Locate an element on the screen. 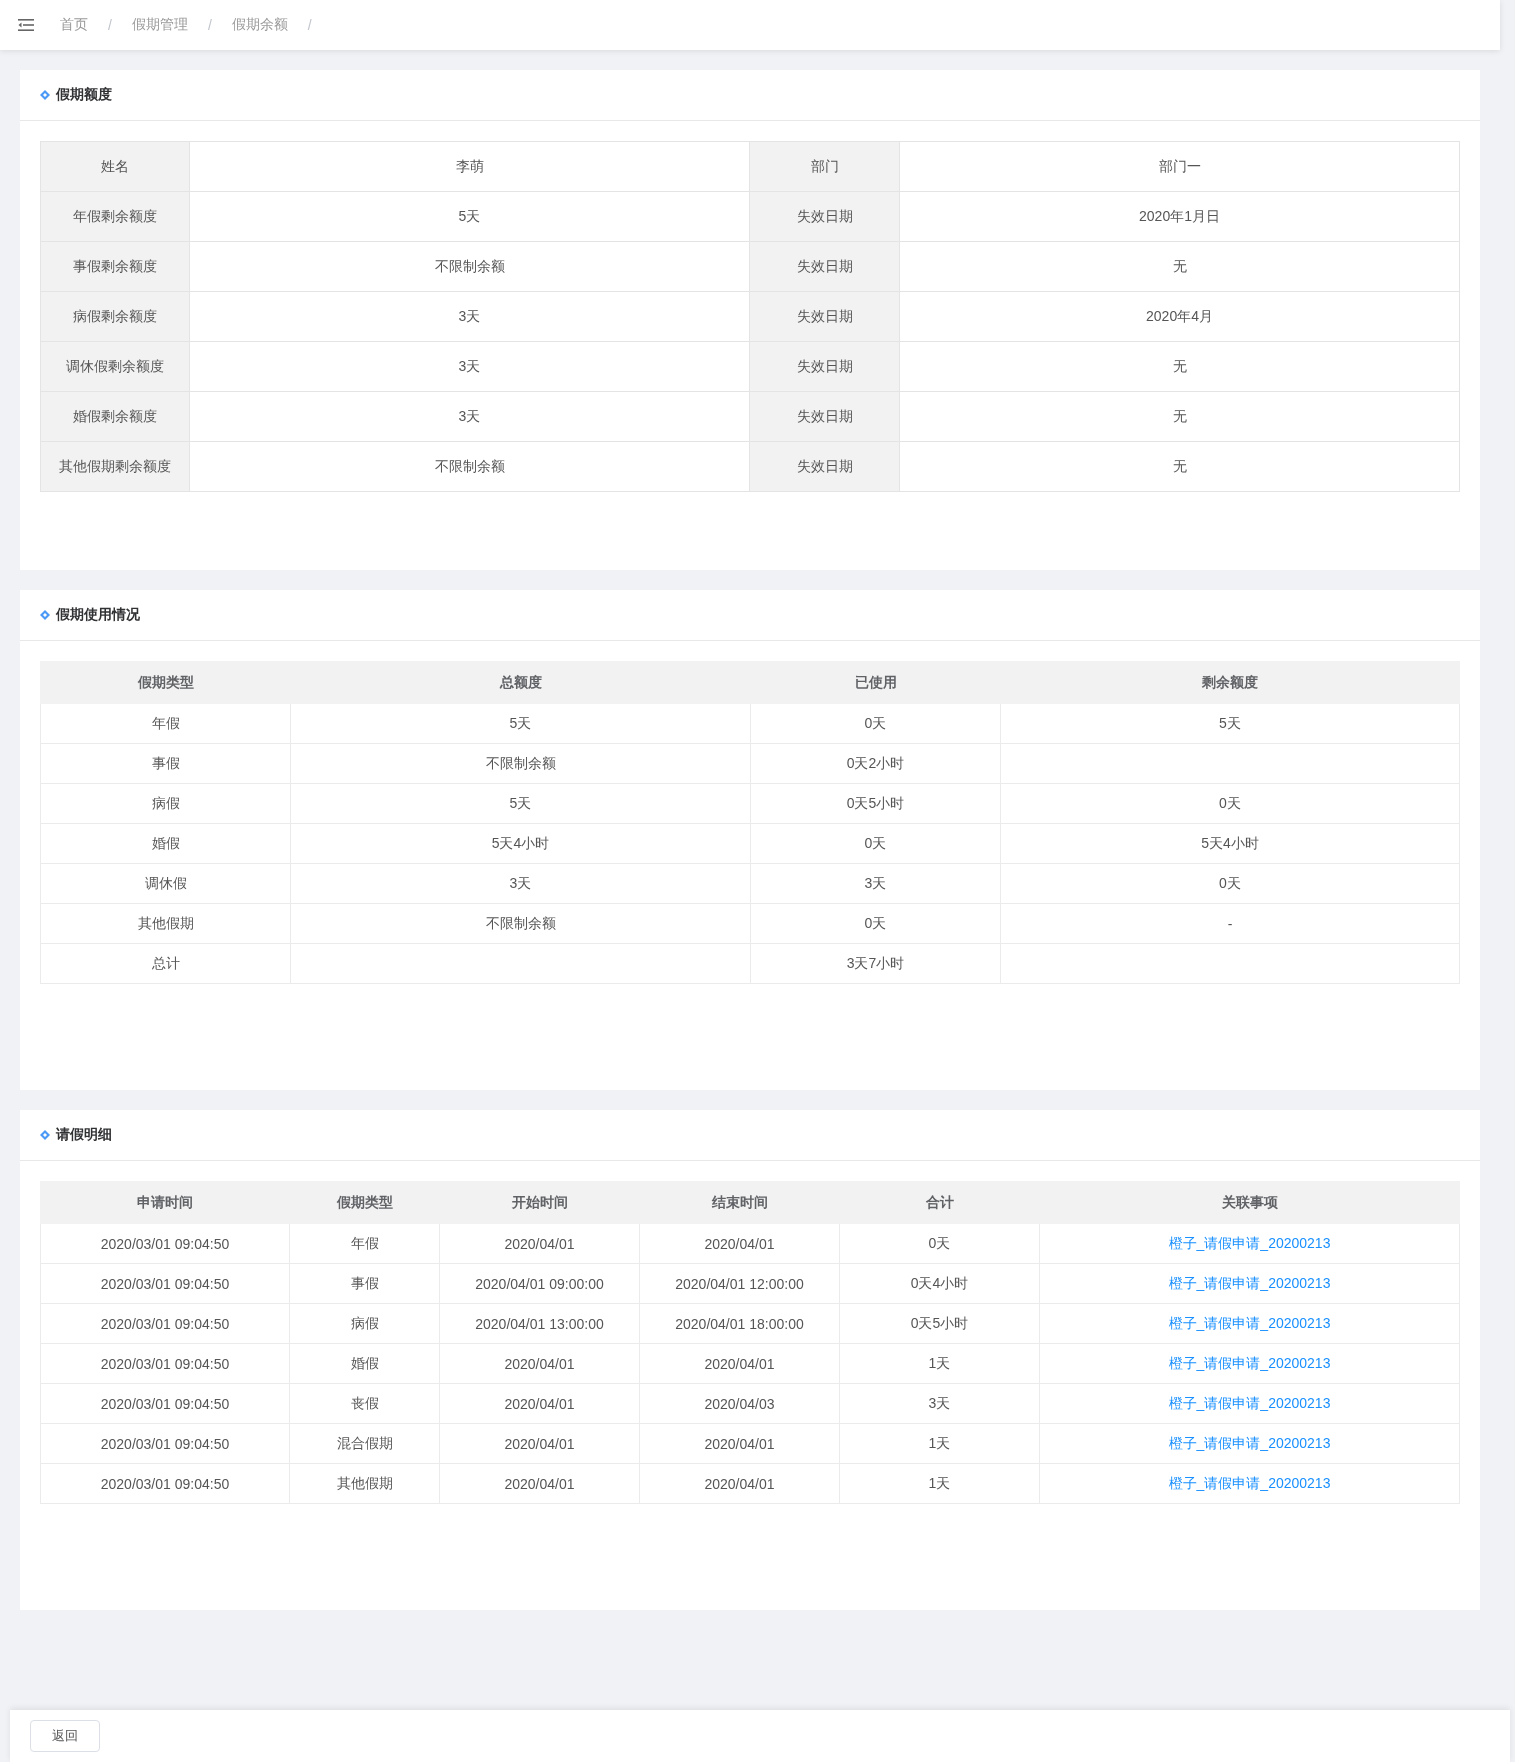 The height and width of the screenshot is (1762, 1515). section-title: 假期额度 is located at coordinates (84, 95).